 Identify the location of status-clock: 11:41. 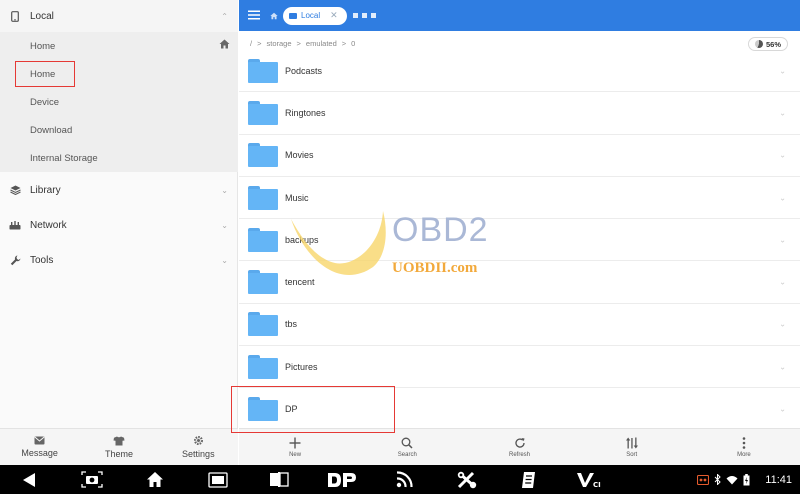
(778, 479).